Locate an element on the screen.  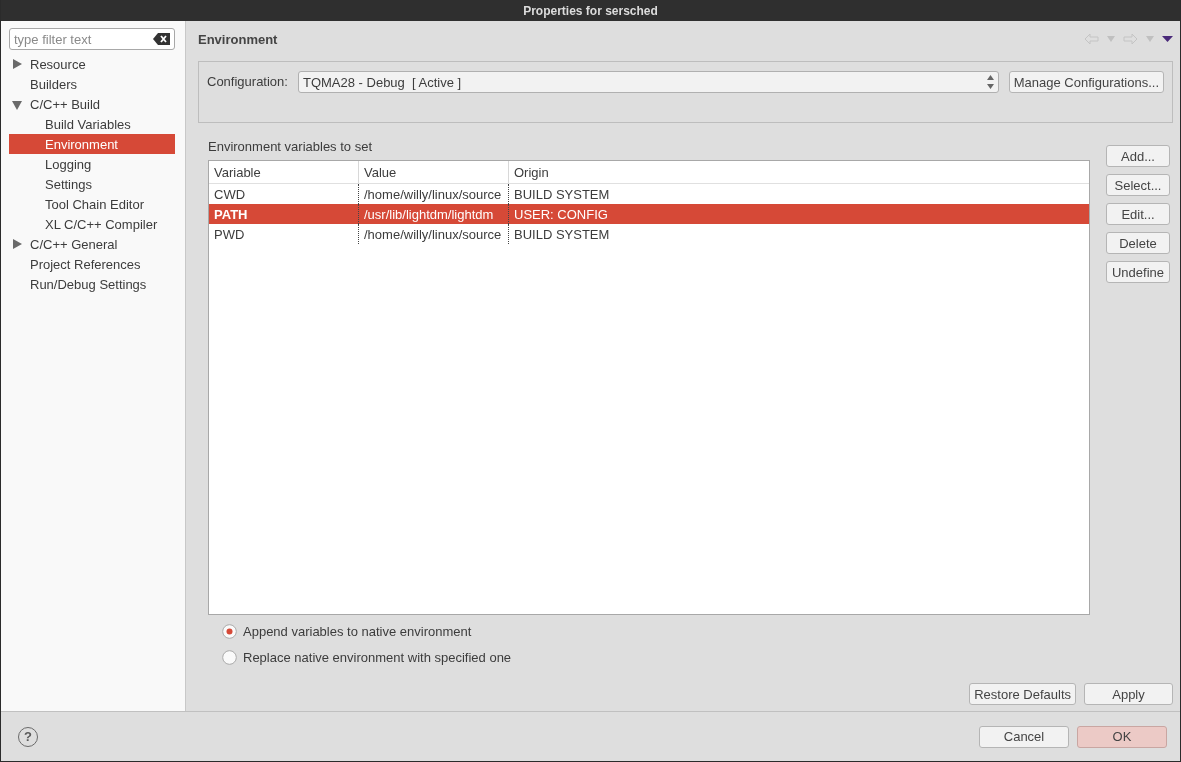
tree-item: Resource is located at coordinates (58, 64).